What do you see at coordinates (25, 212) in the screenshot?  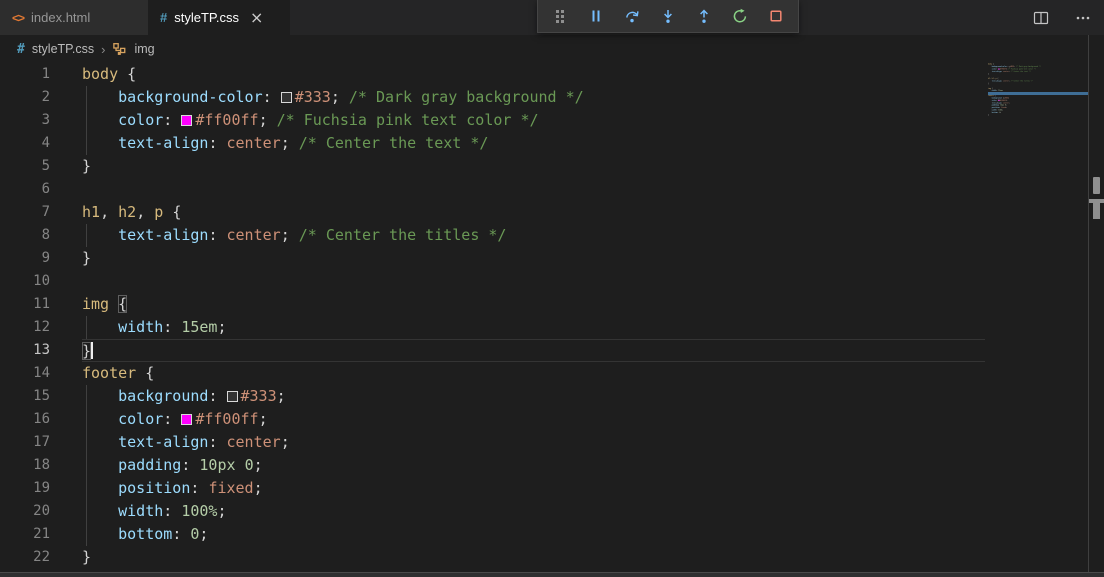 I see `line-number: 7` at bounding box center [25, 212].